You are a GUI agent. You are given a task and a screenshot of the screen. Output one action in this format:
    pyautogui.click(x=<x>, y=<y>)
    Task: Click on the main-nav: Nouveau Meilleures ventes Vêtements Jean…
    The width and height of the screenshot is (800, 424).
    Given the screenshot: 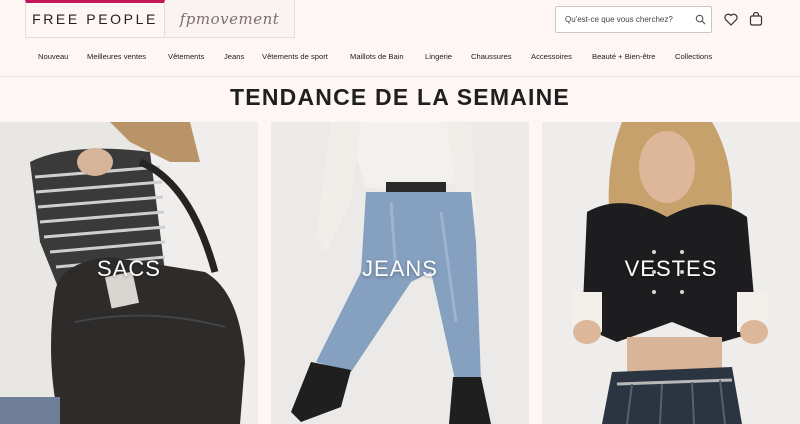 What is the action you would take?
    pyautogui.click(x=400, y=57)
    